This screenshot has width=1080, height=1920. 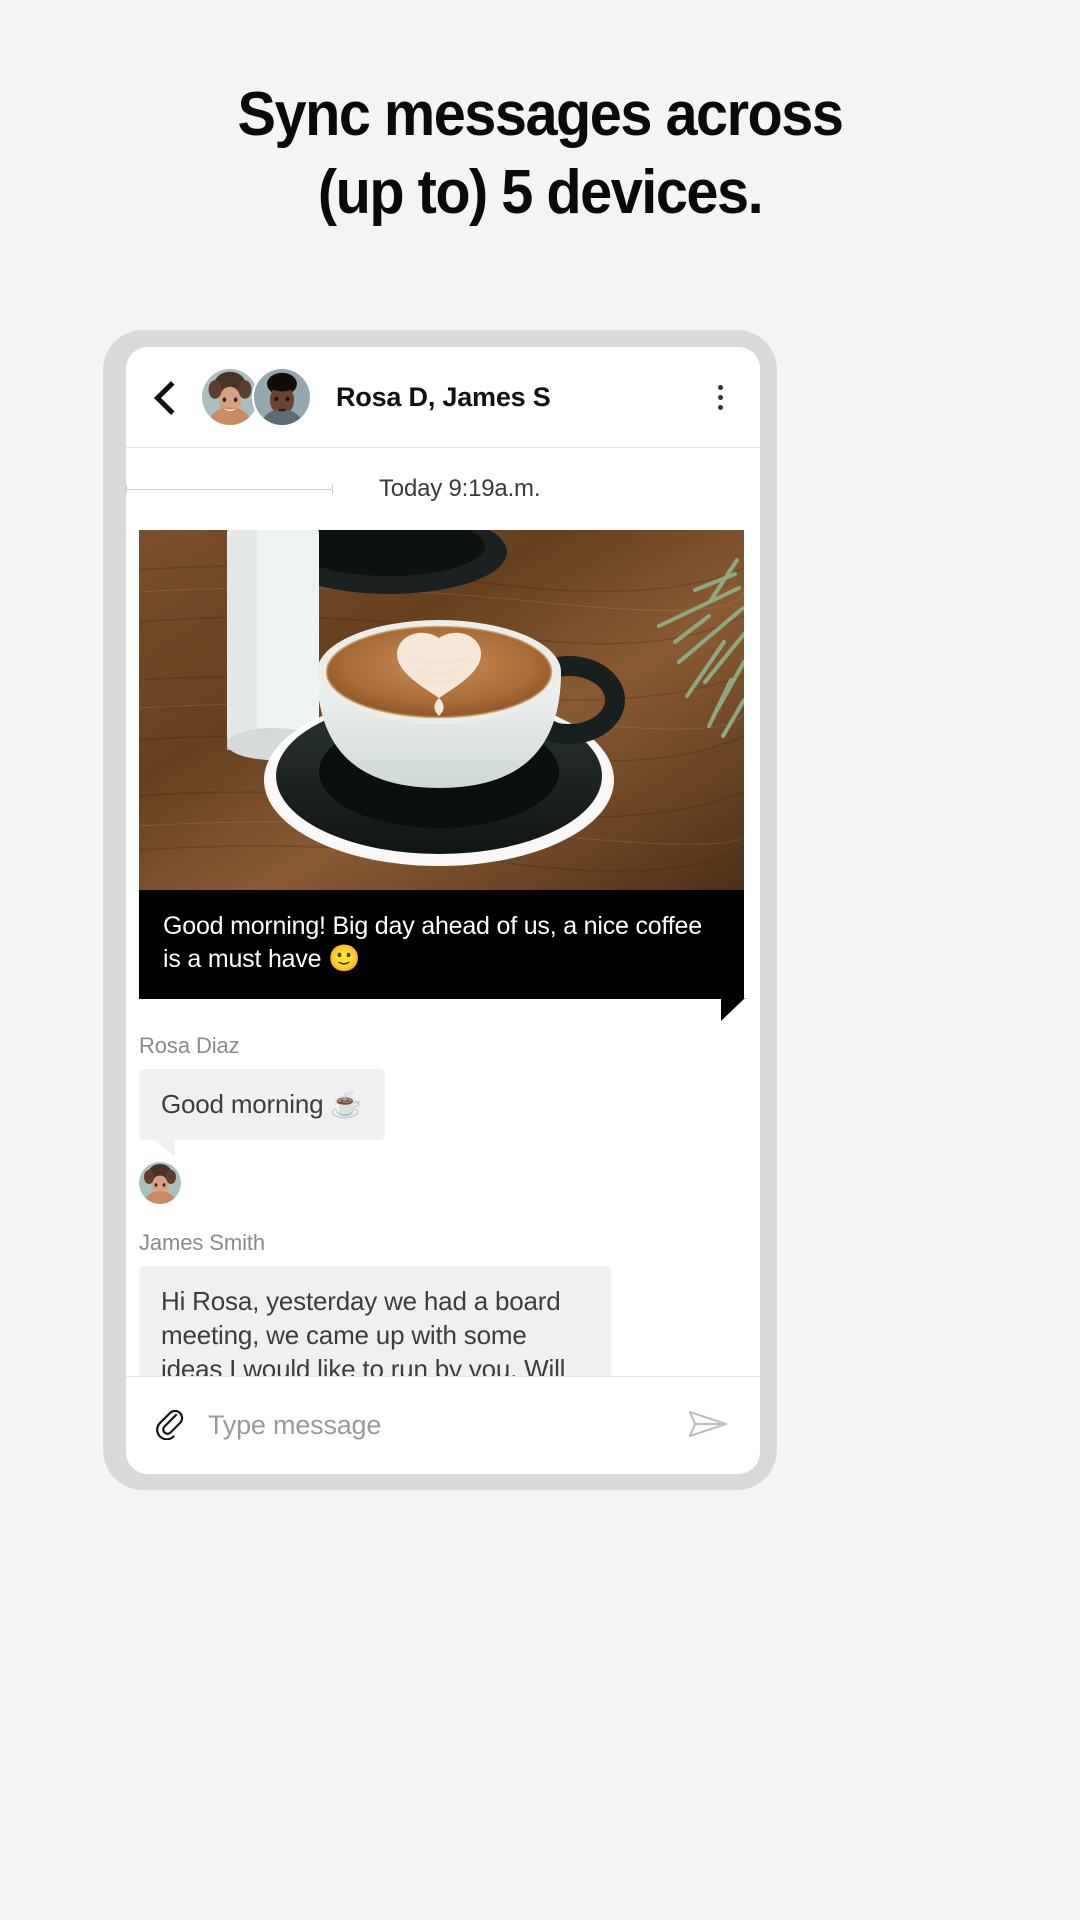 I want to click on coffee-icon: ☕, so click(x=346, y=1104).